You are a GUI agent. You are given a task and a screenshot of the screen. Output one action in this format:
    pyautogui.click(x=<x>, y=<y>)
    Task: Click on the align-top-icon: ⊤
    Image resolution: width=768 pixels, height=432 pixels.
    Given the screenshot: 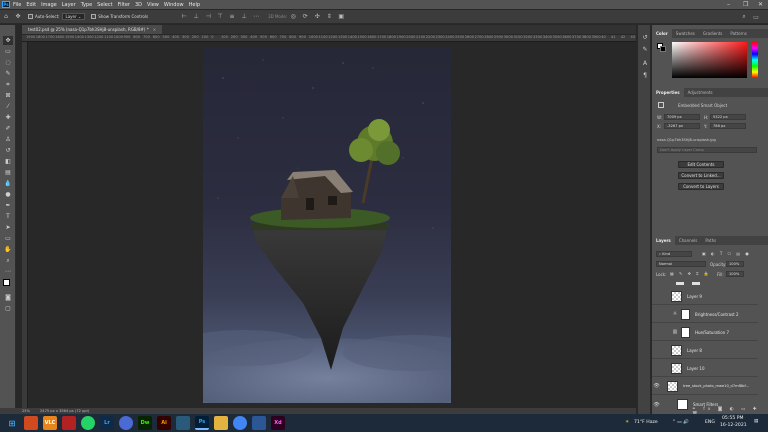 What is the action you would take?
    pyautogui.click(x=220, y=17)
    